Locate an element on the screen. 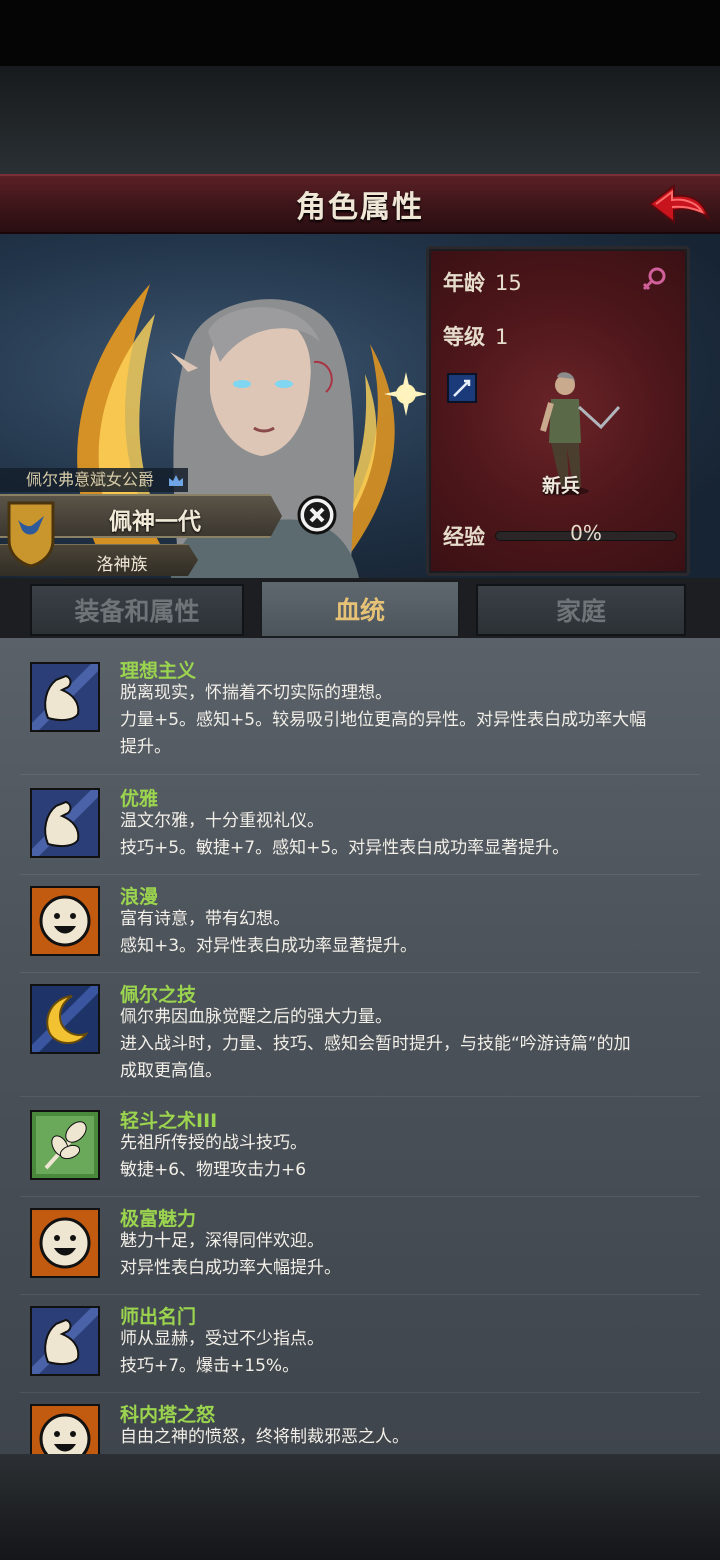 This screenshot has height=1560, width=720. trait-effect: 对异性表白成功率大幅提升。 is located at coordinates (230, 1268).